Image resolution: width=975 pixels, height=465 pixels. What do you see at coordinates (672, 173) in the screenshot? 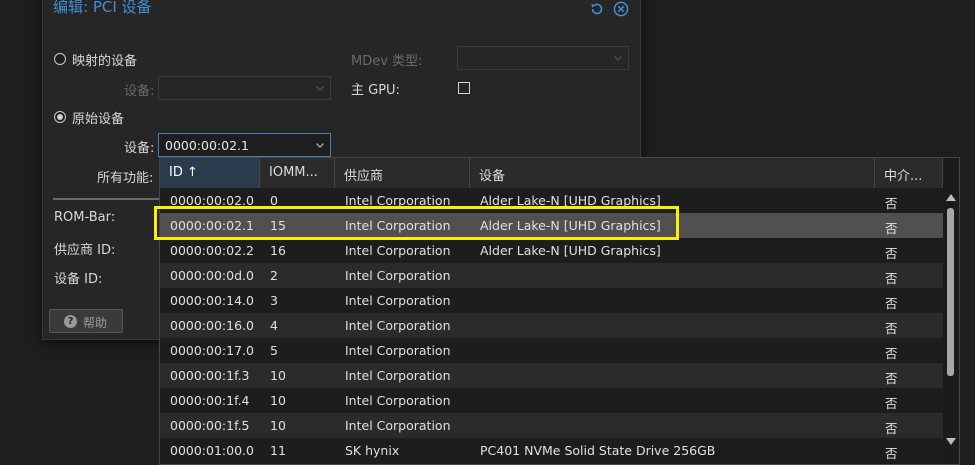
I see `column-header-device: 设备` at bounding box center [672, 173].